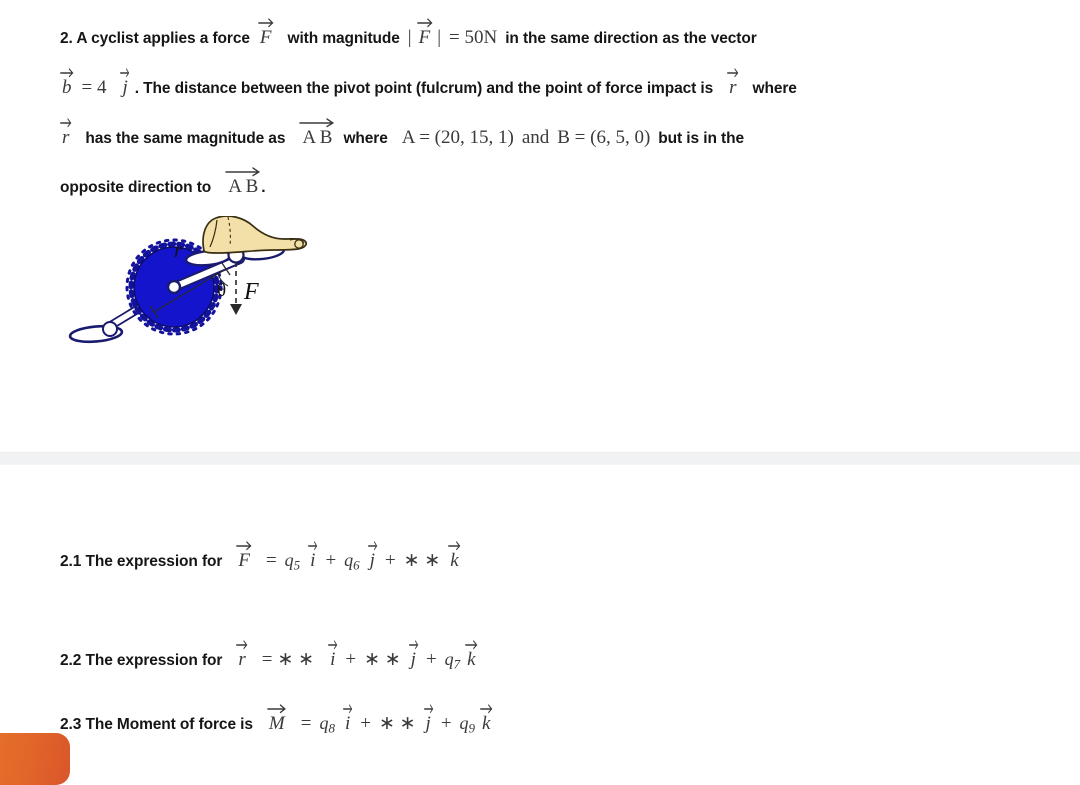 This screenshot has height=785, width=1080. I want to click on vector-b-value: = 4, so click(94, 87).